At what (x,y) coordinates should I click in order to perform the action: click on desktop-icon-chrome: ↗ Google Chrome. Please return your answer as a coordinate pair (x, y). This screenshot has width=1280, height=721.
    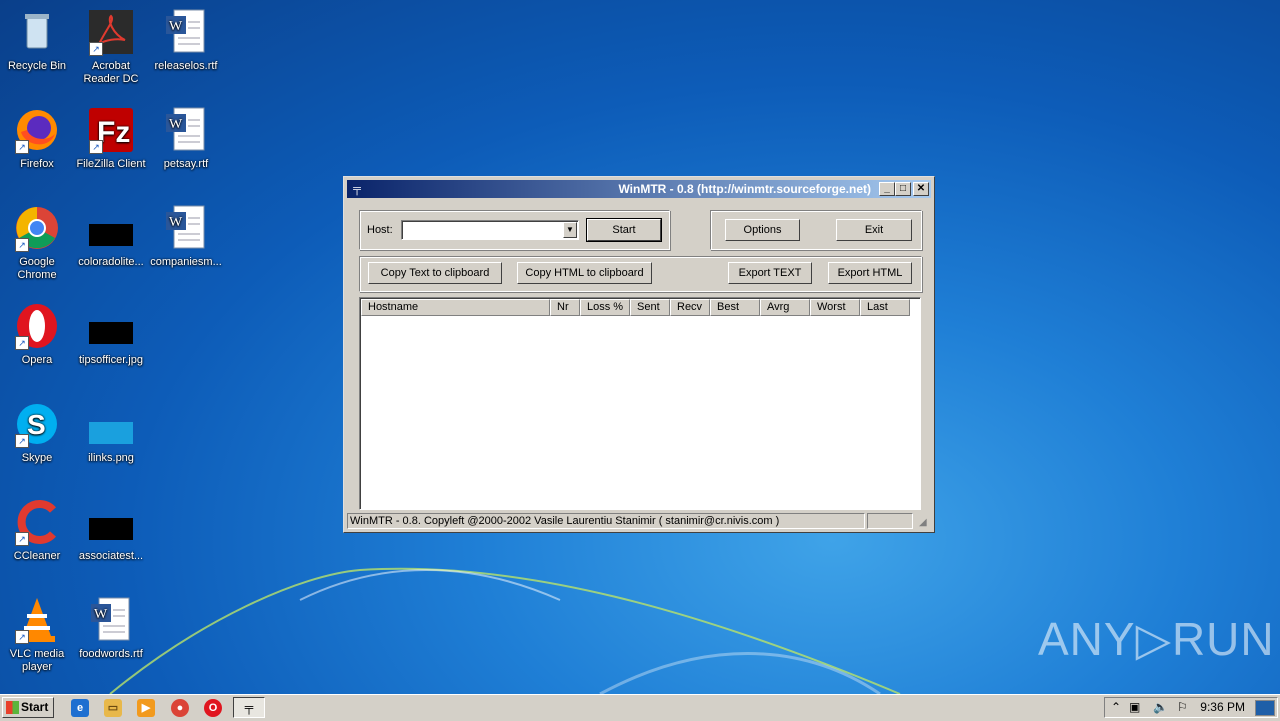
    Looking at the image, I should click on (37, 243).